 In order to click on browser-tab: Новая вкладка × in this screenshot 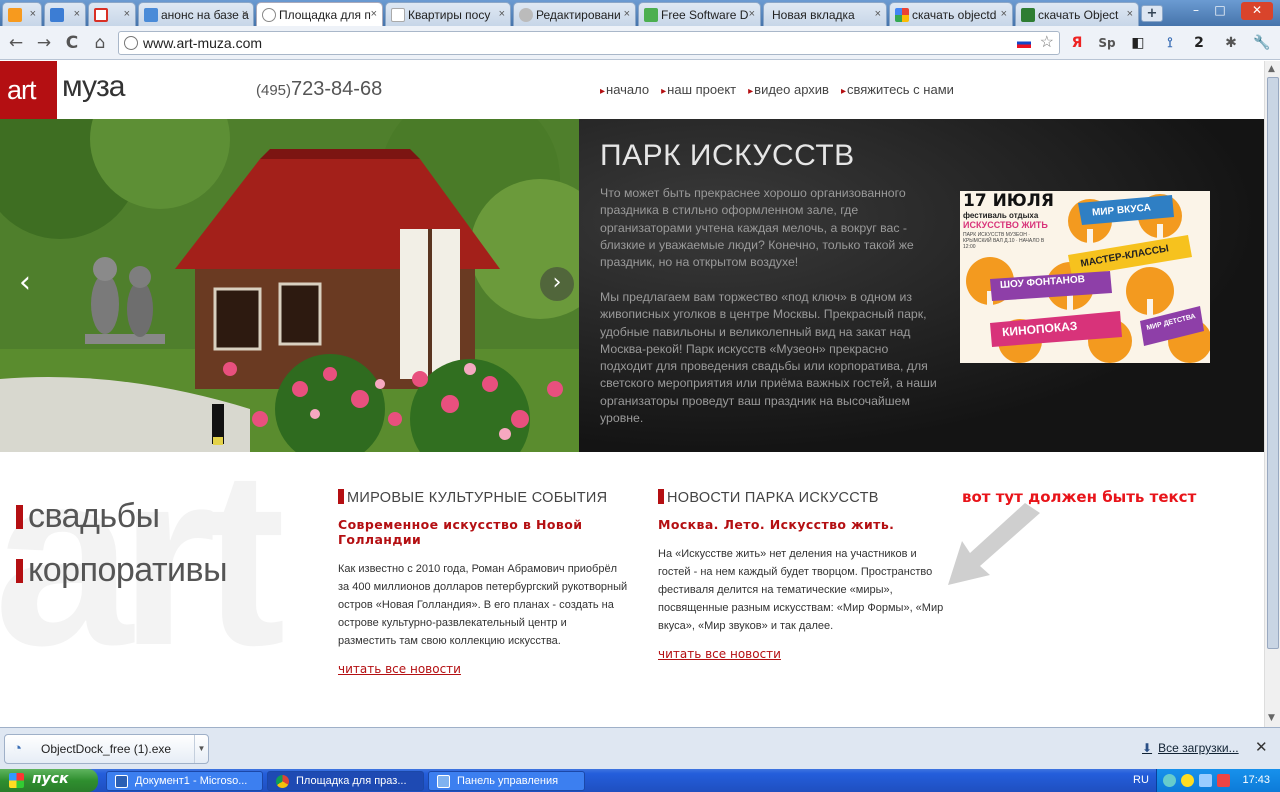, I will do `click(825, 14)`.